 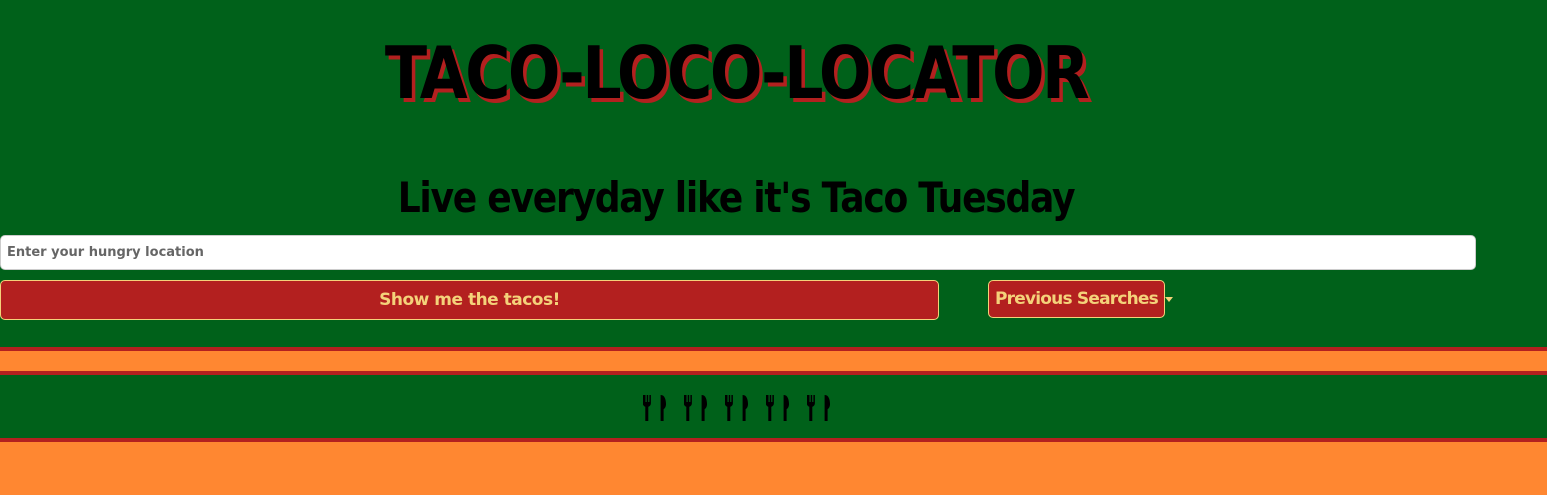 I want to click on page-title: TACO-LOCO-LOCATOR, so click(x=737, y=73).